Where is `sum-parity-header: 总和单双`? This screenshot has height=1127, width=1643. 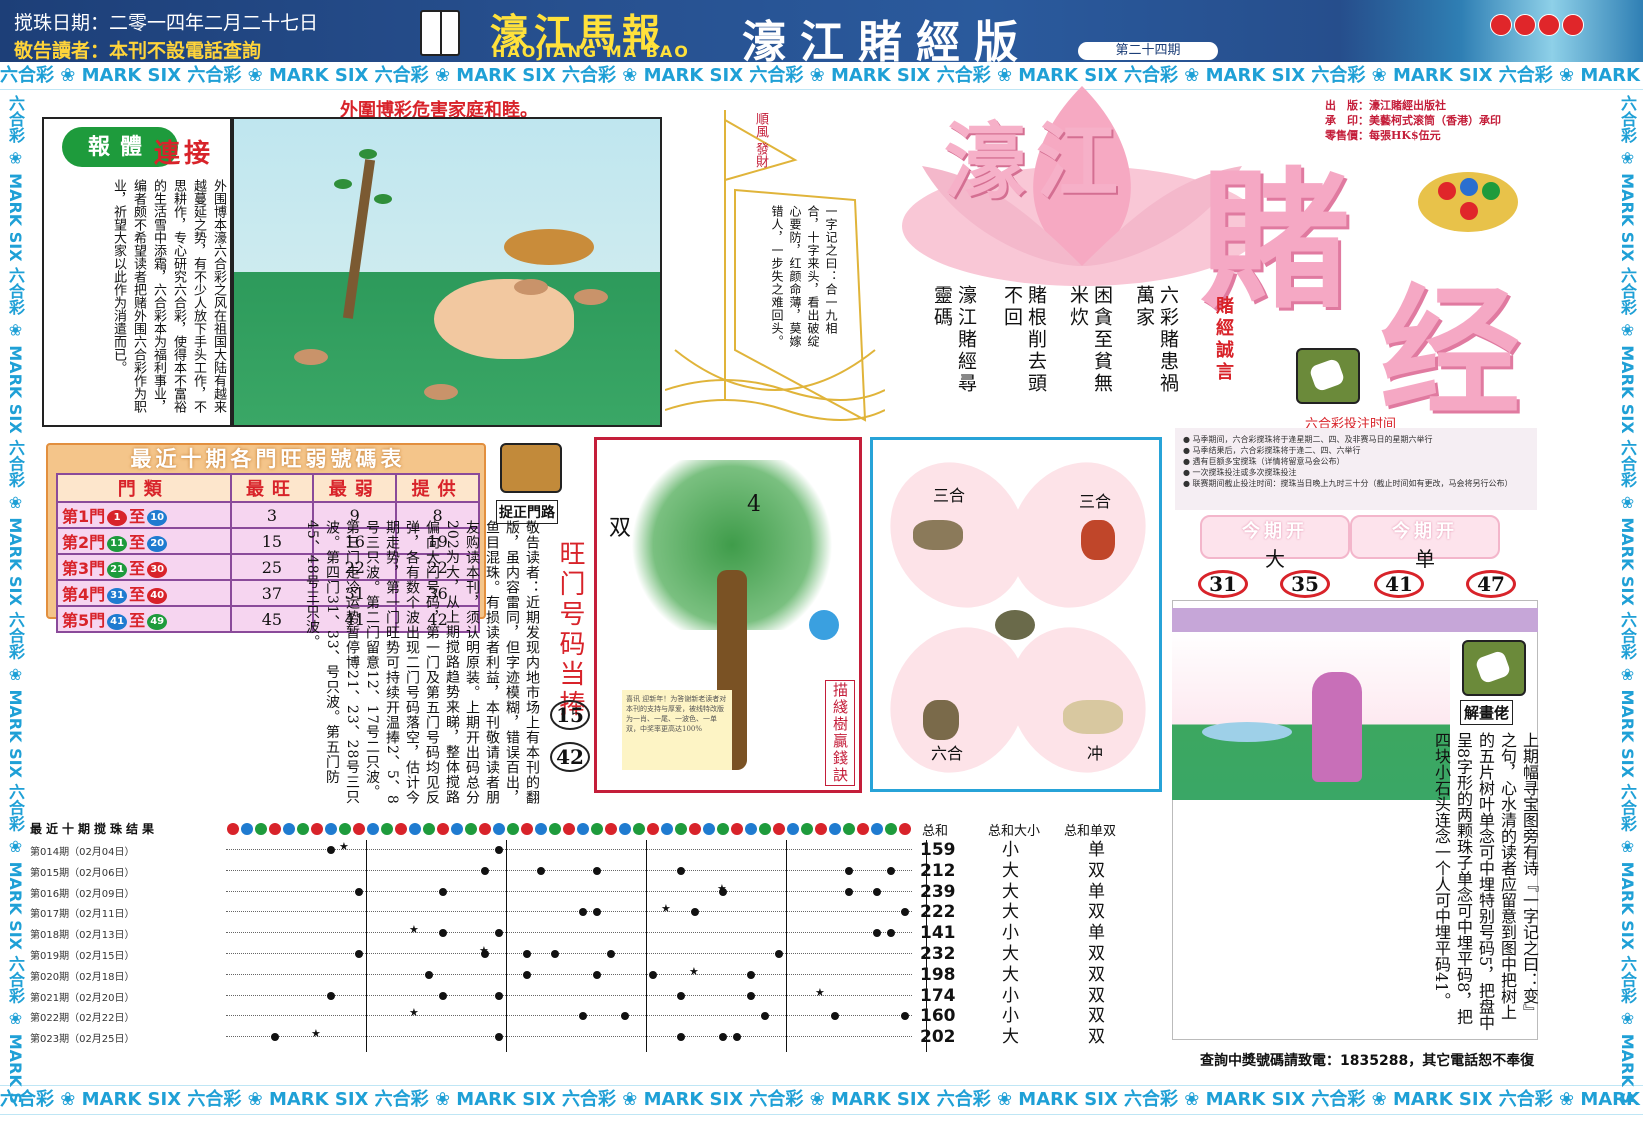 sum-parity-header: 总和单双 is located at coordinates (1090, 831).